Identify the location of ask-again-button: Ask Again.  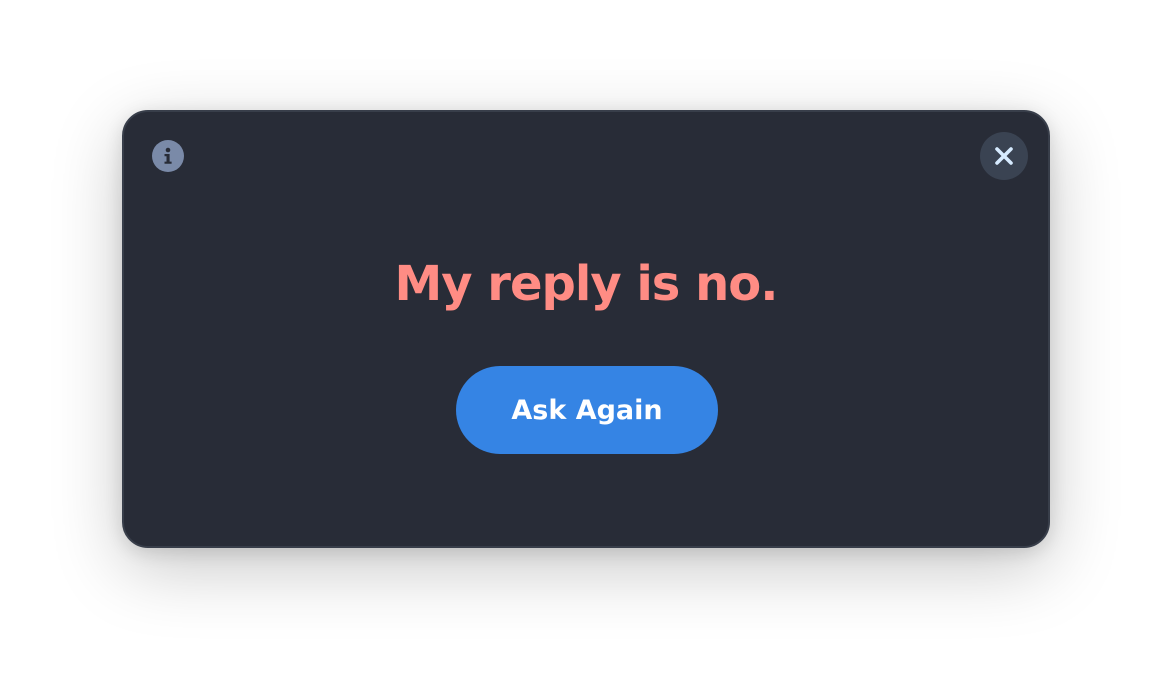
(587, 410).